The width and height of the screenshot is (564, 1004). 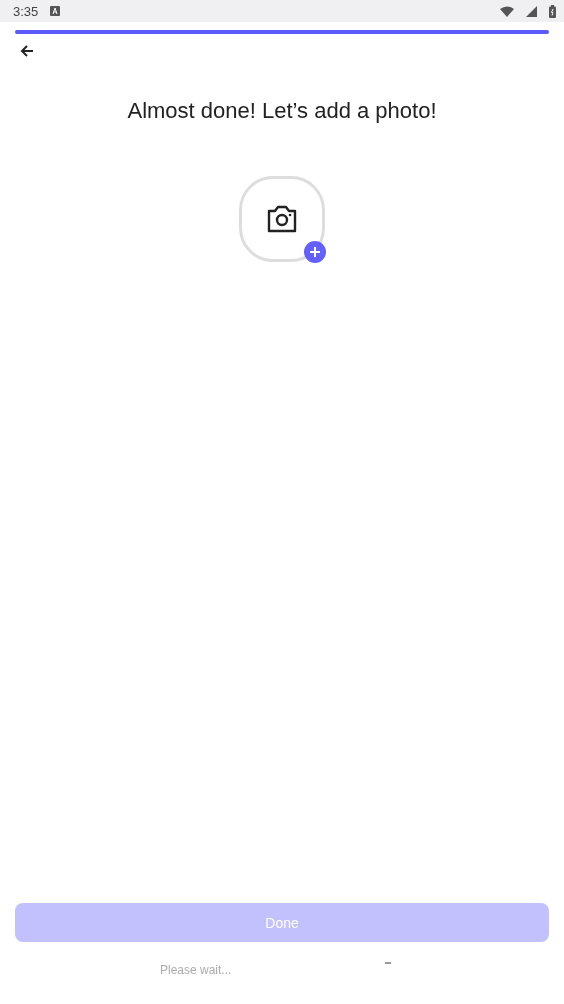 What do you see at coordinates (315, 252) in the screenshot?
I see `plus-icon` at bounding box center [315, 252].